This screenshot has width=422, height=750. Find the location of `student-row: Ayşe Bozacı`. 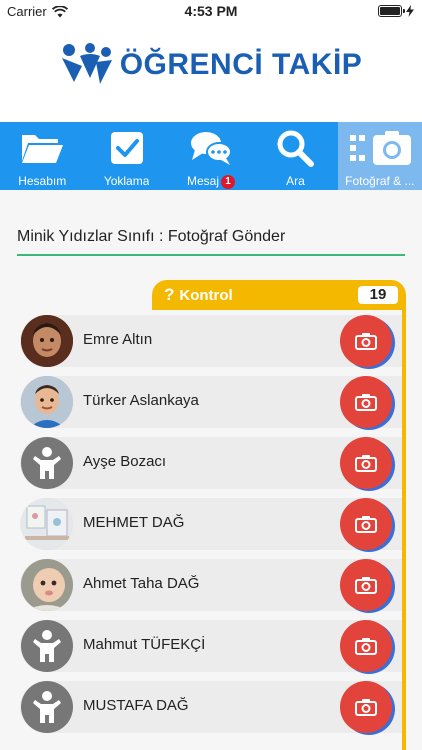

student-row: Ayşe Bozacı is located at coordinates (211, 463).